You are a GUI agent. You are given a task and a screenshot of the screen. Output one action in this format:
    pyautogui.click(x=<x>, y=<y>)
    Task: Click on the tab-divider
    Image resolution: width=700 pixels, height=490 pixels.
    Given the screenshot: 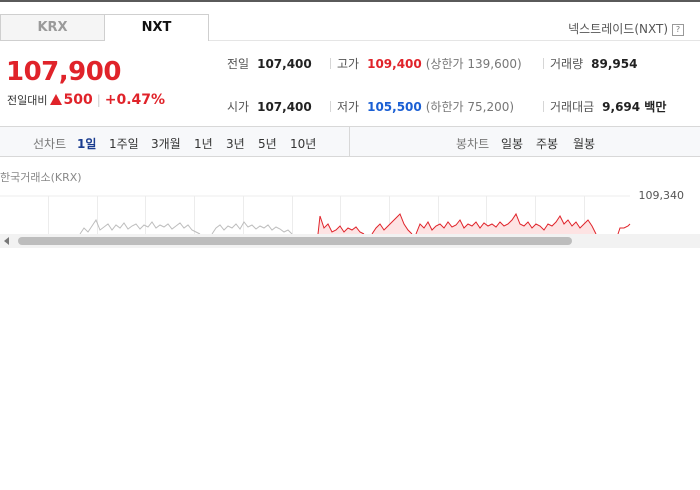 What is the action you would take?
    pyautogui.click(x=454, y=40)
    